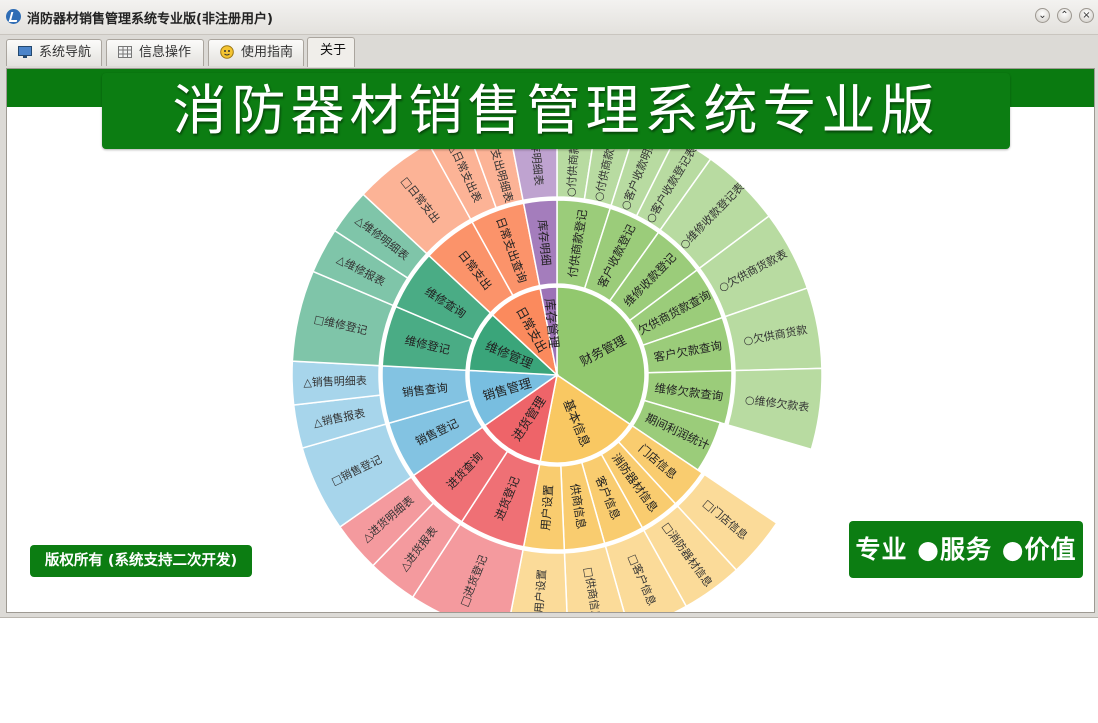 This screenshot has height=723, width=1098. What do you see at coordinates (25, 52) in the screenshot?
I see `monitor-icon` at bounding box center [25, 52].